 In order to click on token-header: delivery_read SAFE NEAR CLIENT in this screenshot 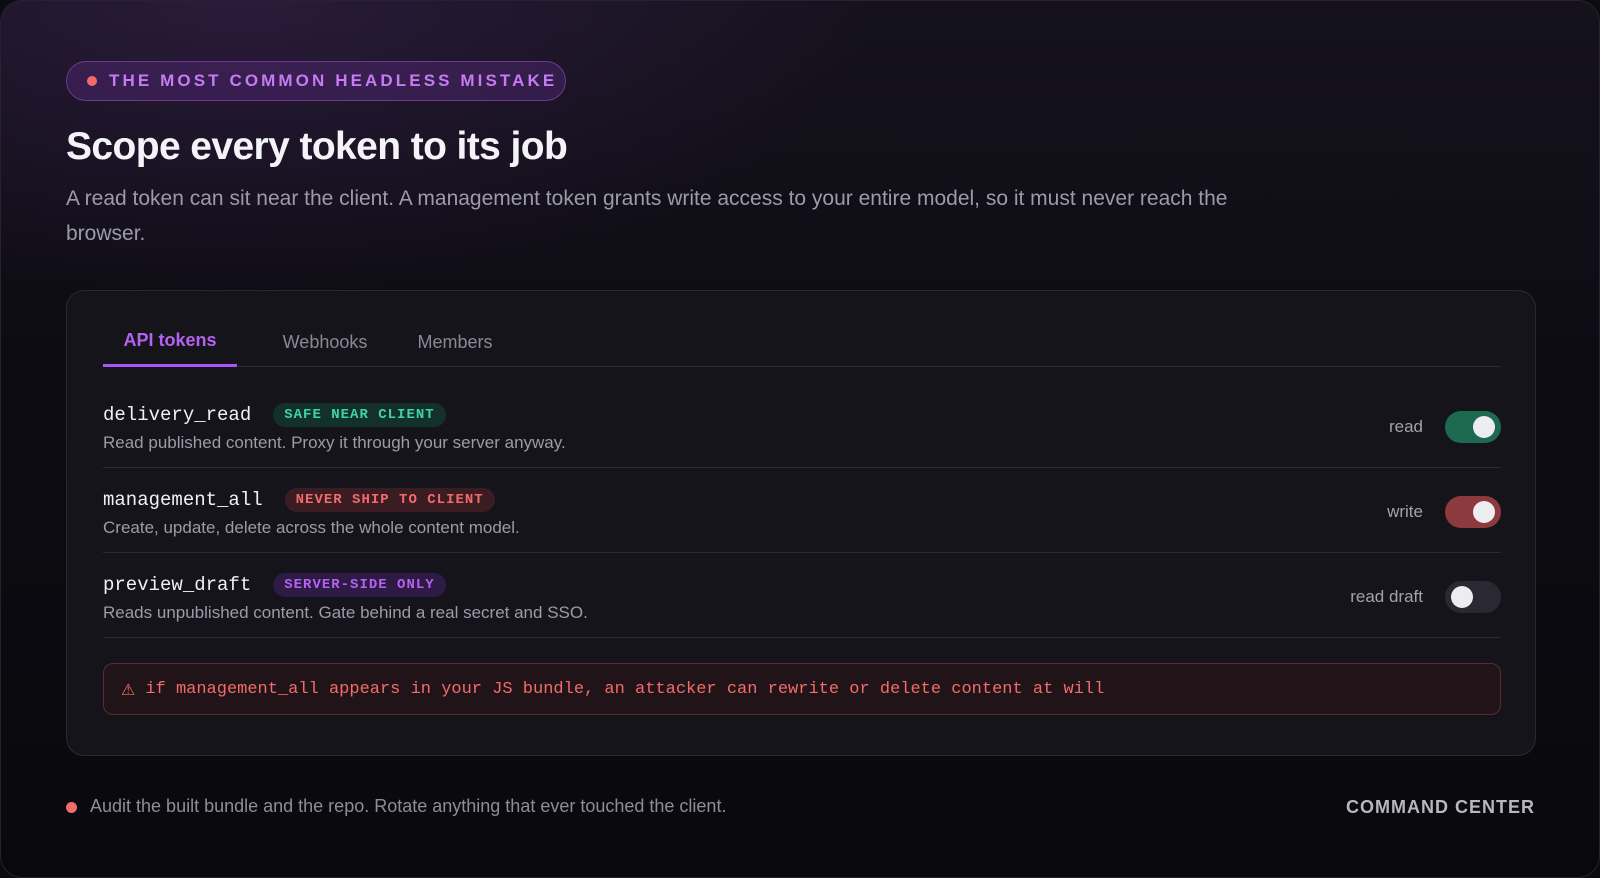, I will do `click(274, 415)`.